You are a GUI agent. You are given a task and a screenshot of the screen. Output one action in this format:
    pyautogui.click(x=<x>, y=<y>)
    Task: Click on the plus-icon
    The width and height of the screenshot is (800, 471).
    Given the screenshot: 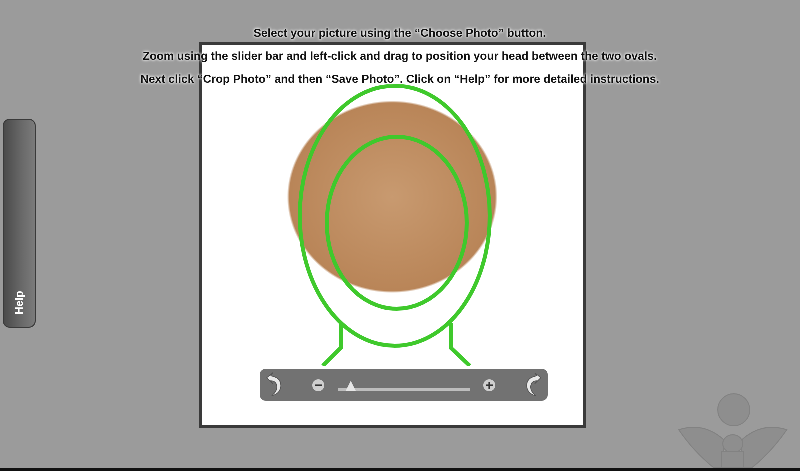 What is the action you would take?
    pyautogui.click(x=489, y=385)
    